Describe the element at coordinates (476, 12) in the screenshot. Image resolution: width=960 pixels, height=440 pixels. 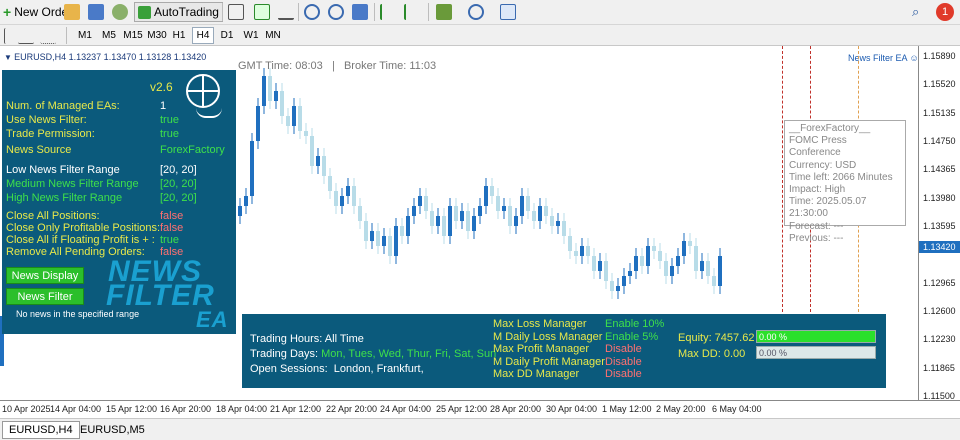
I see `periods-icon` at that location.